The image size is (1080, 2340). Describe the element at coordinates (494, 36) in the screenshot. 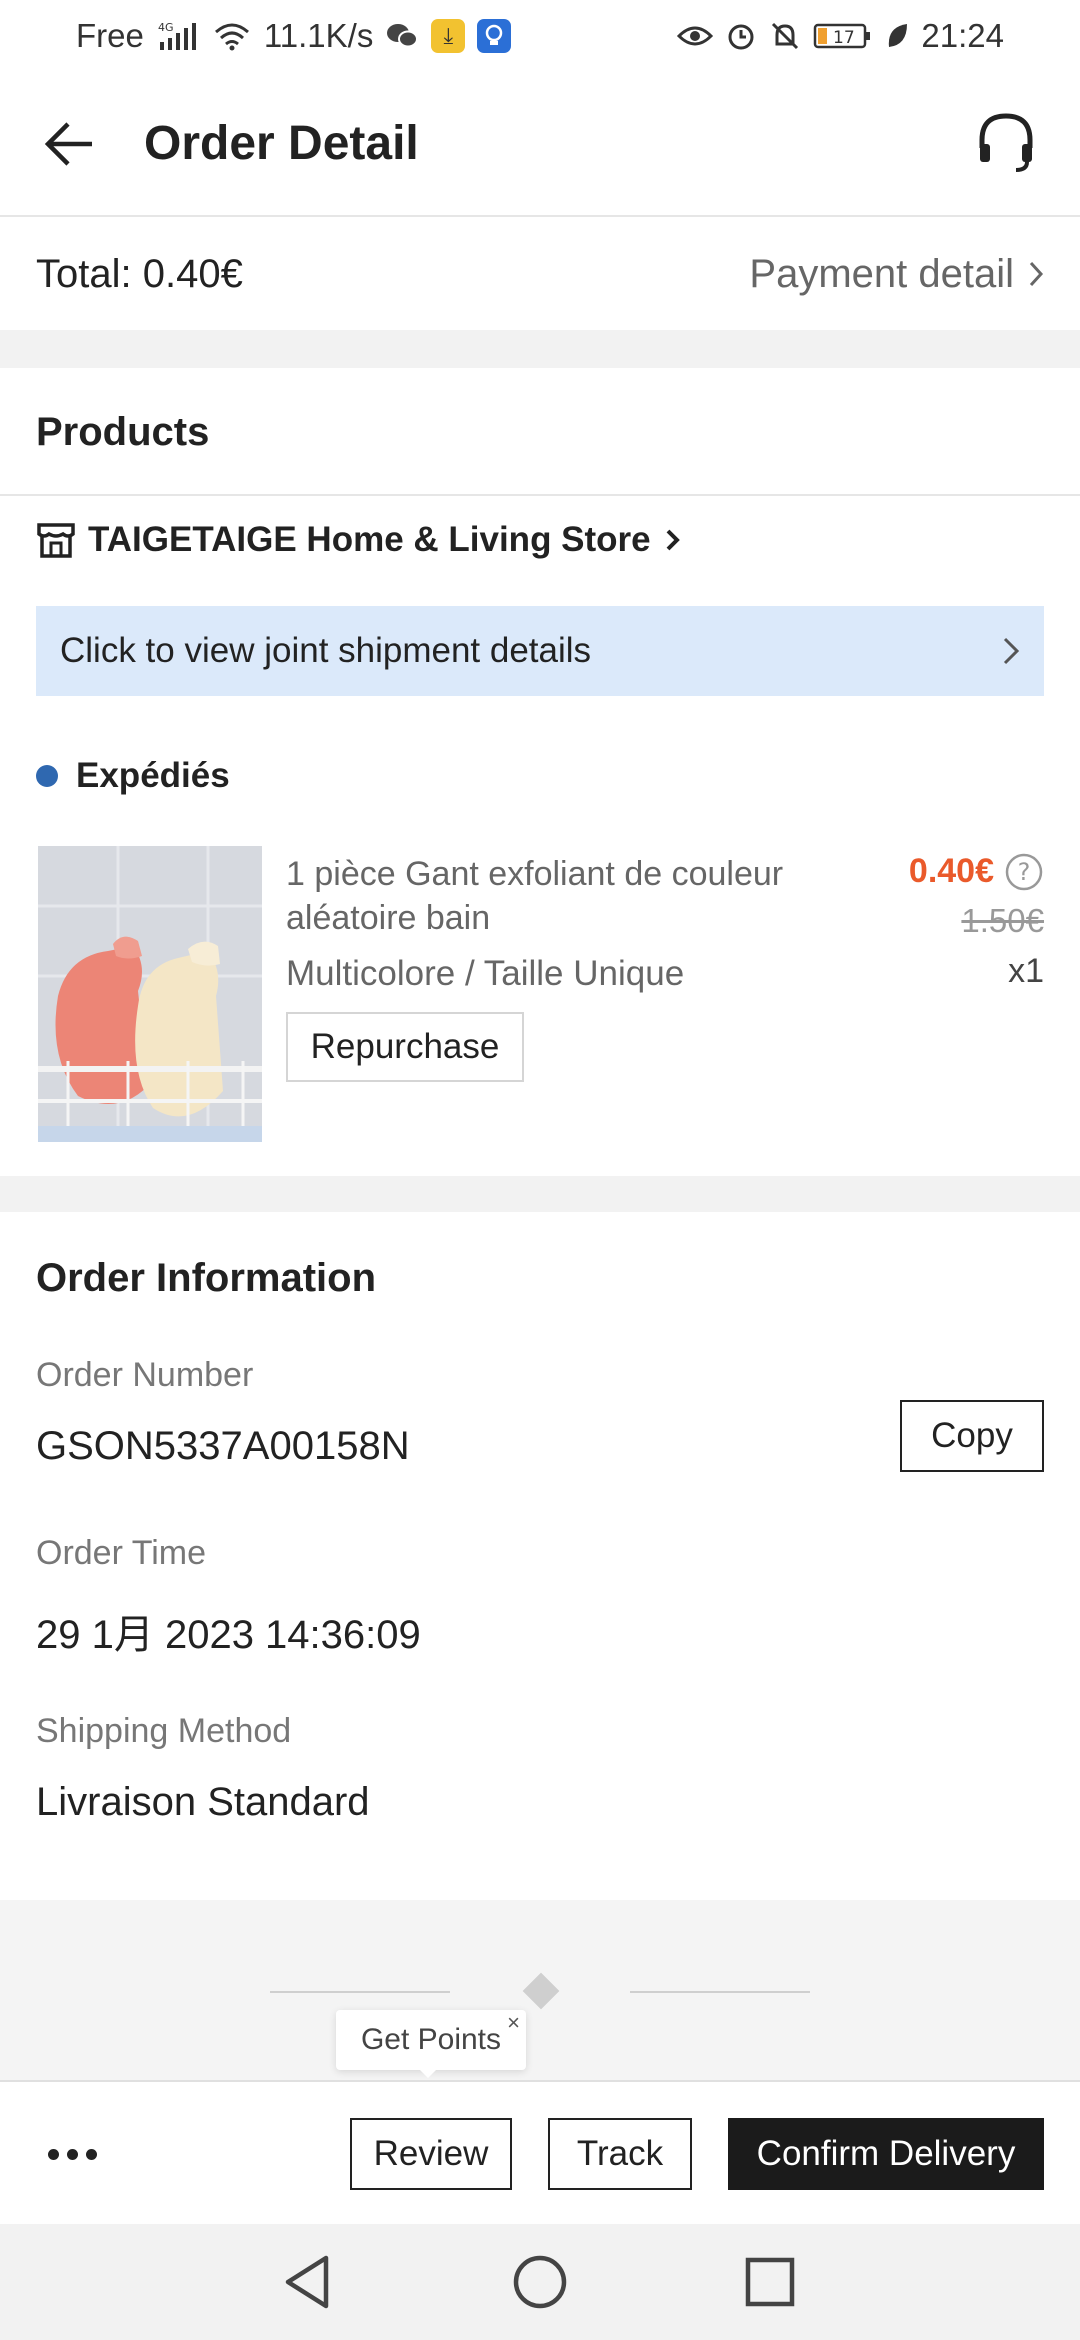

I see `lightbulb-app-icon` at that location.